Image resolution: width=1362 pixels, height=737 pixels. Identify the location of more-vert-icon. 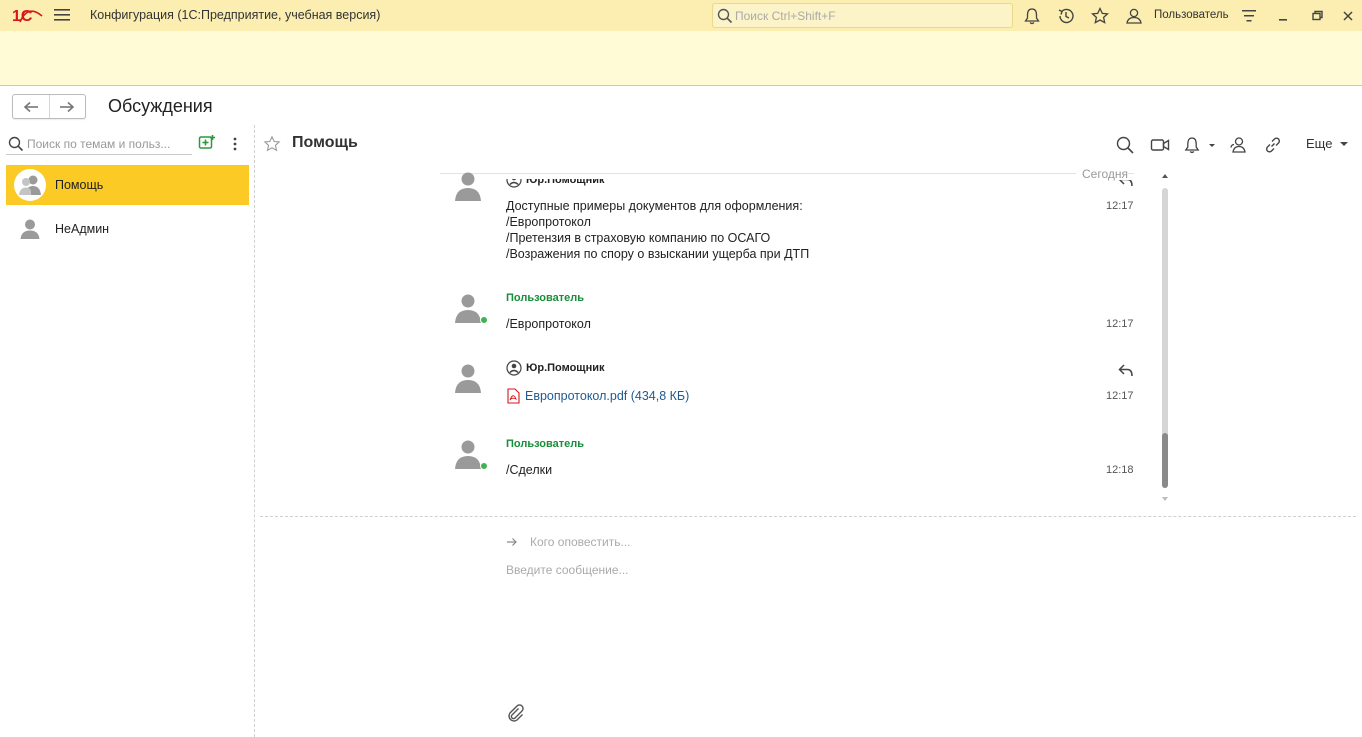
(235, 144).